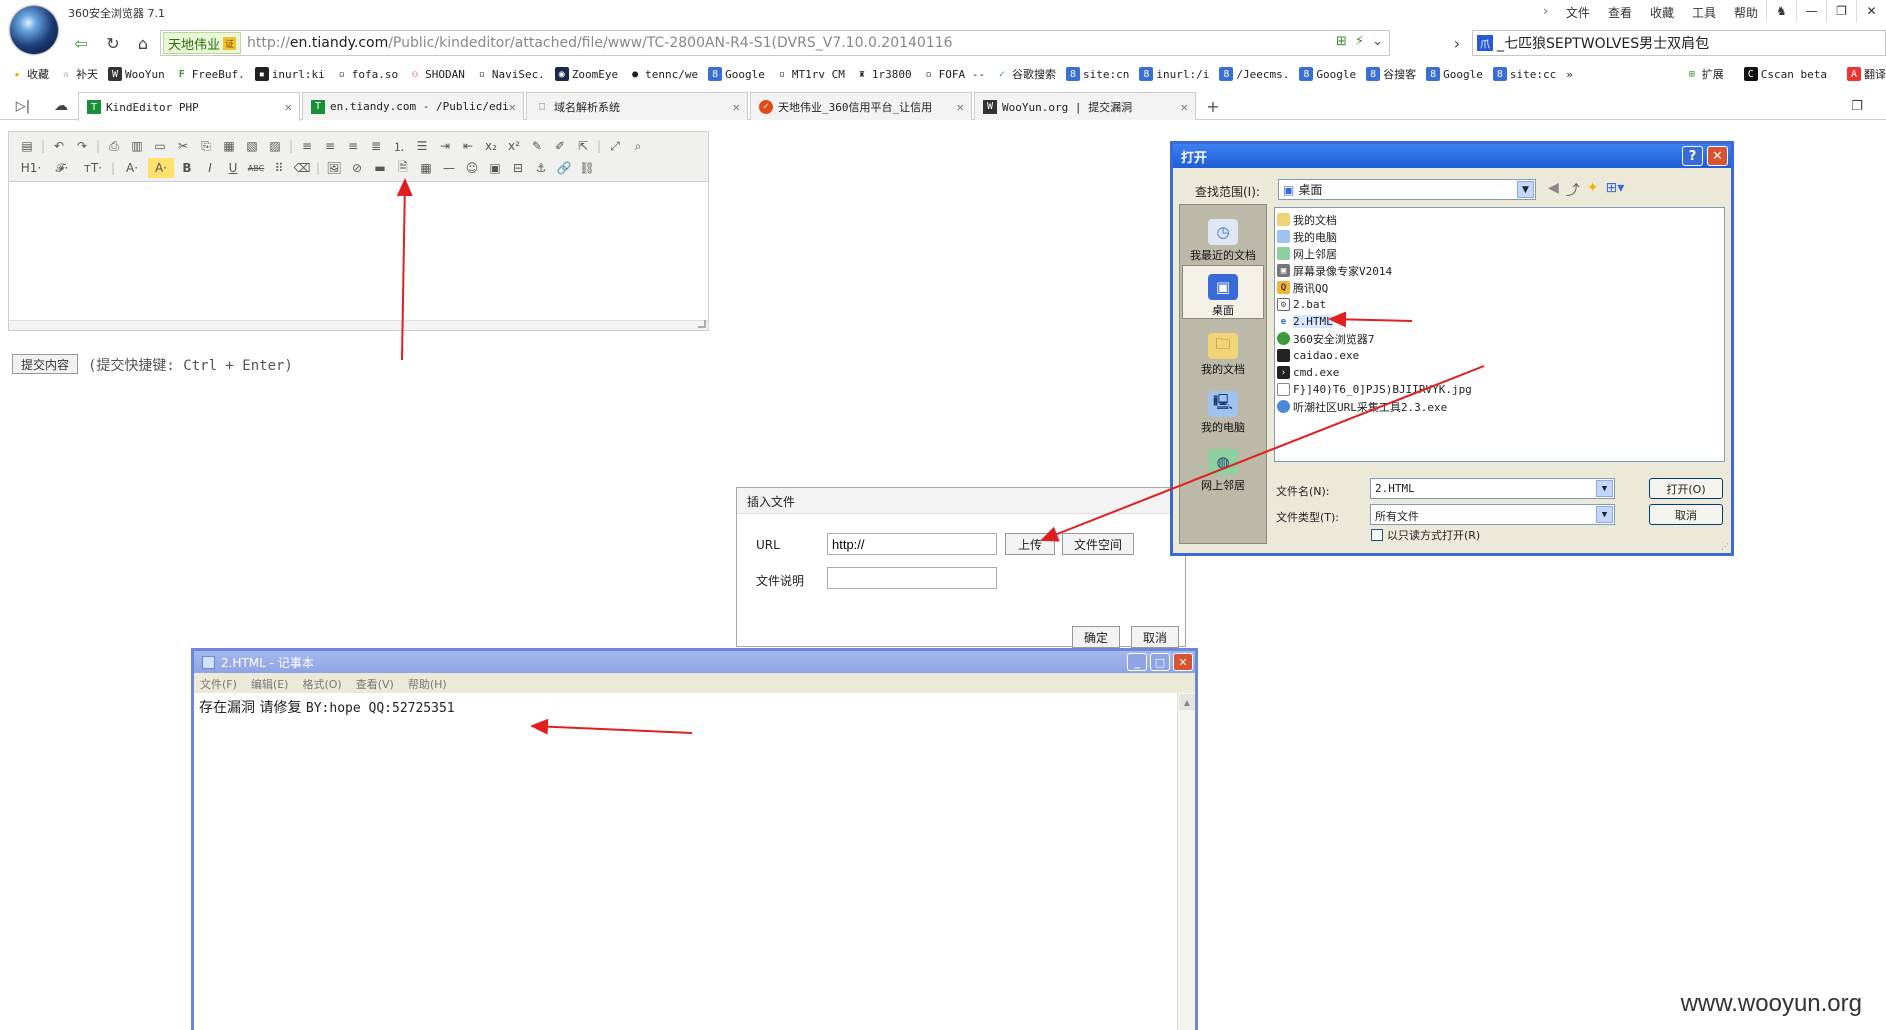 This screenshot has width=1886, height=1030. I want to click on table-icon: ▦, so click(426, 168).